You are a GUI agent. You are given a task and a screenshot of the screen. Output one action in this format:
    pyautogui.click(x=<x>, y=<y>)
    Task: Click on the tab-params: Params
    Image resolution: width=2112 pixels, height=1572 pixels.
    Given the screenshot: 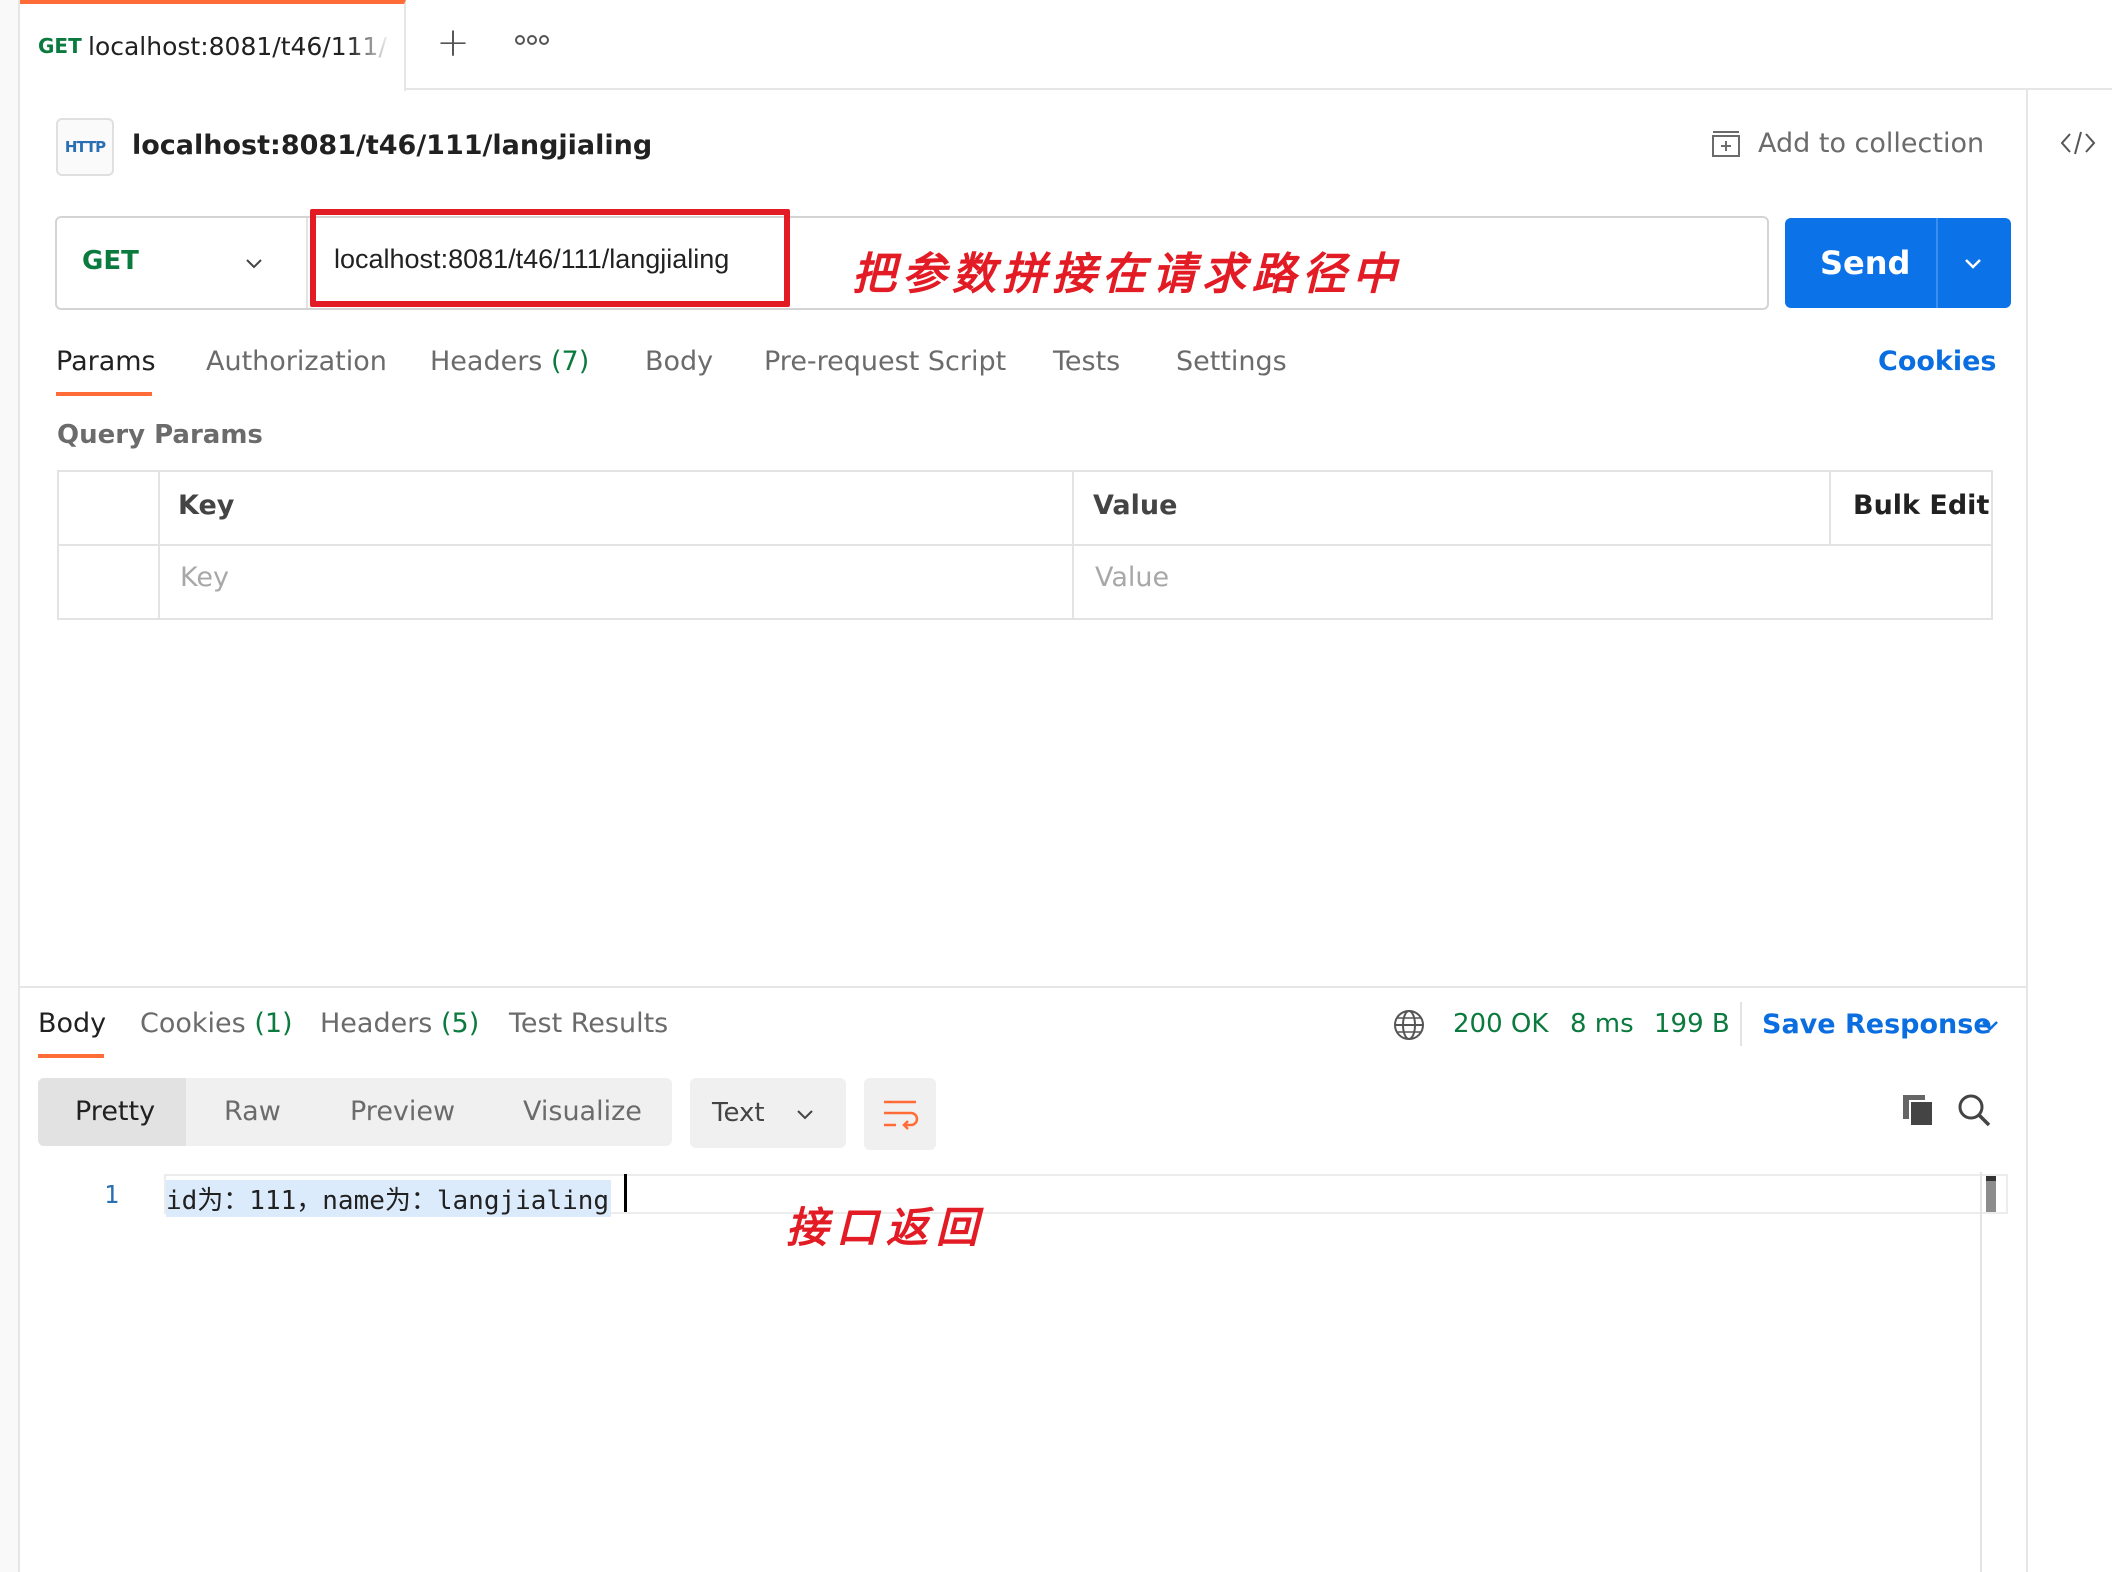 What is the action you would take?
    pyautogui.click(x=106, y=361)
    